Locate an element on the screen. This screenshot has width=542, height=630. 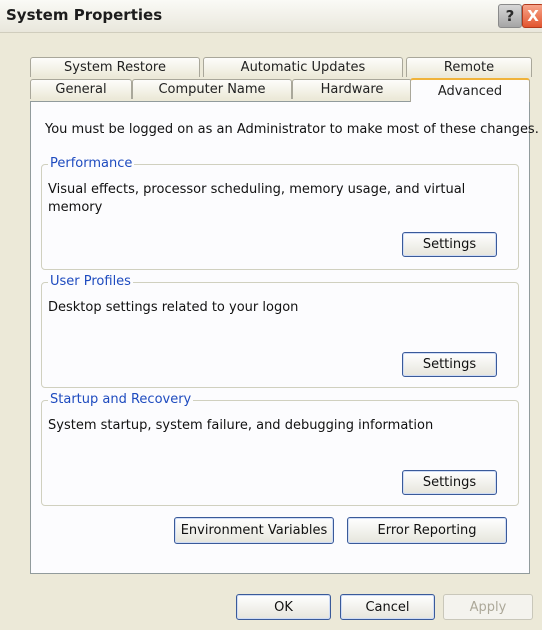
user-profiles-group-title: User Profiles is located at coordinates (90, 281).